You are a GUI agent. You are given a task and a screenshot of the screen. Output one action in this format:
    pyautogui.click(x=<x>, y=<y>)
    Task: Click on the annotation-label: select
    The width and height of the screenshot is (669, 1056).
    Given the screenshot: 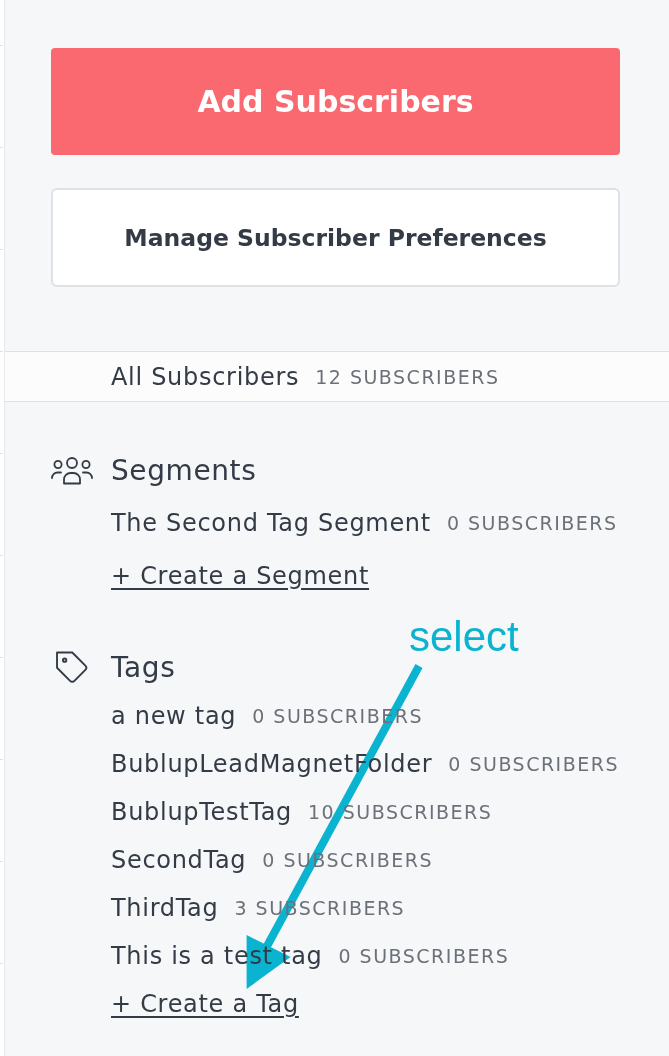 What is the action you would take?
    pyautogui.click(x=464, y=637)
    